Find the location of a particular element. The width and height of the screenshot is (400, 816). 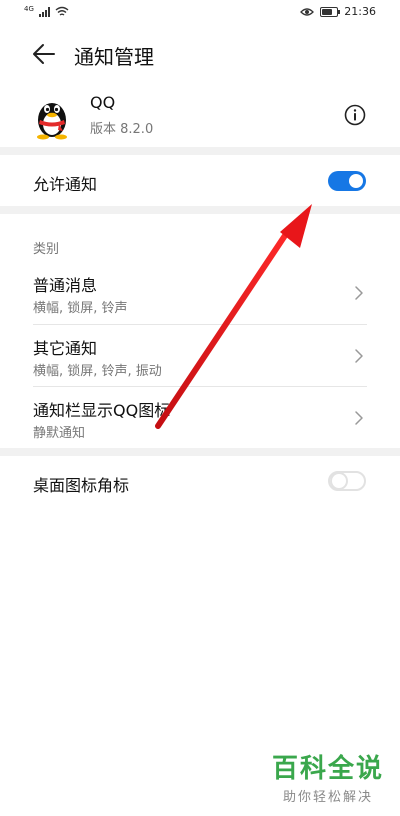

desktop-badge-row: 桌面图标角标 is located at coordinates (200, 482).